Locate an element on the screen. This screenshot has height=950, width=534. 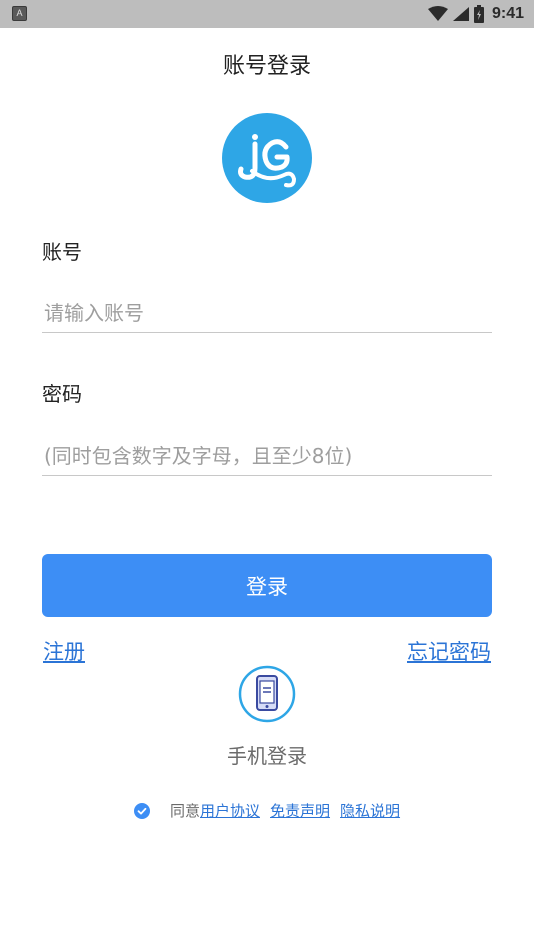
status-indicators: 9:41 is located at coordinates (475, 14).